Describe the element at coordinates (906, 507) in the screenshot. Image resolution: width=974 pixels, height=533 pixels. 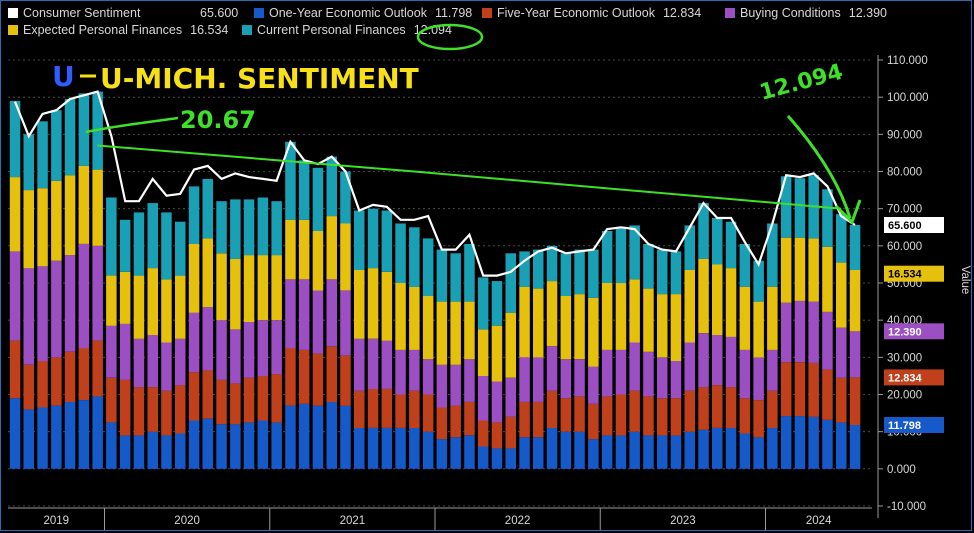
I see `y-tick-label: -10.000` at that location.